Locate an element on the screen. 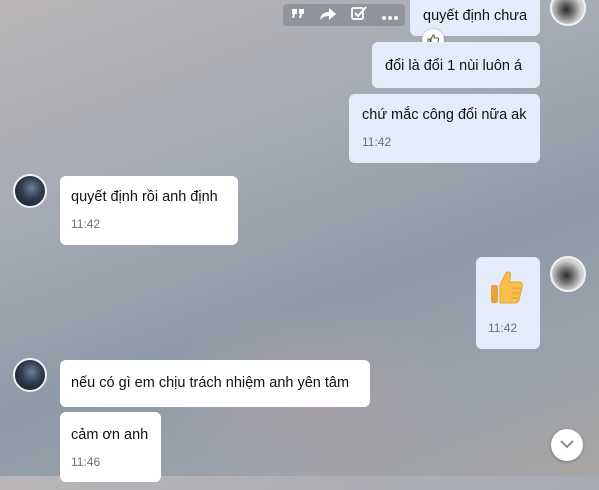  message-bubble-mine: 11:42 is located at coordinates (508, 303).